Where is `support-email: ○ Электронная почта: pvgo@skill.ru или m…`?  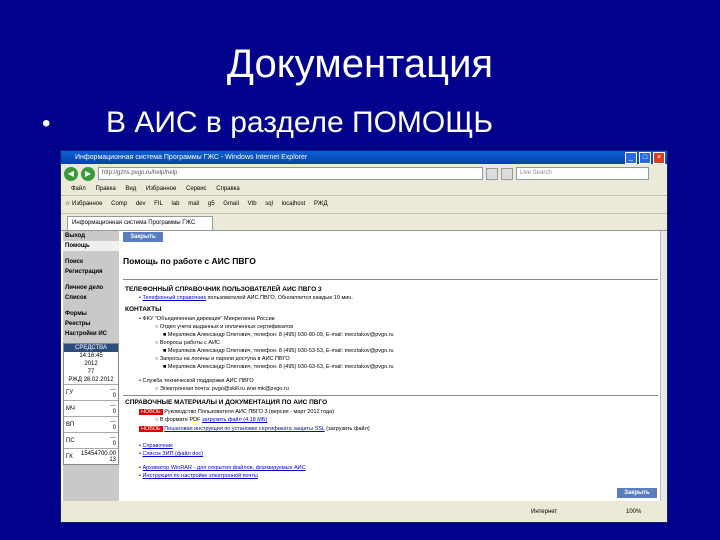 support-email: ○ Электронная почта: pvgo@skill.ru или m… is located at coordinates (222, 389).